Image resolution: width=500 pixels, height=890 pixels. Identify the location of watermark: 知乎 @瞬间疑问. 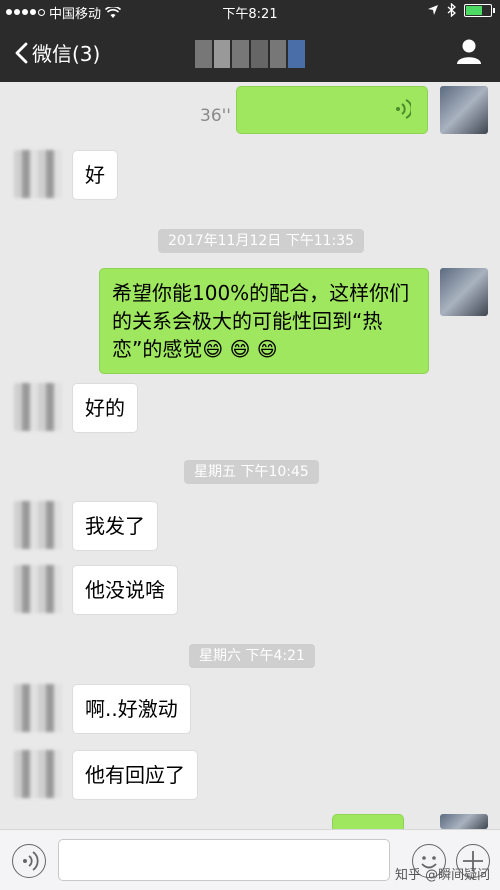
(443, 875).